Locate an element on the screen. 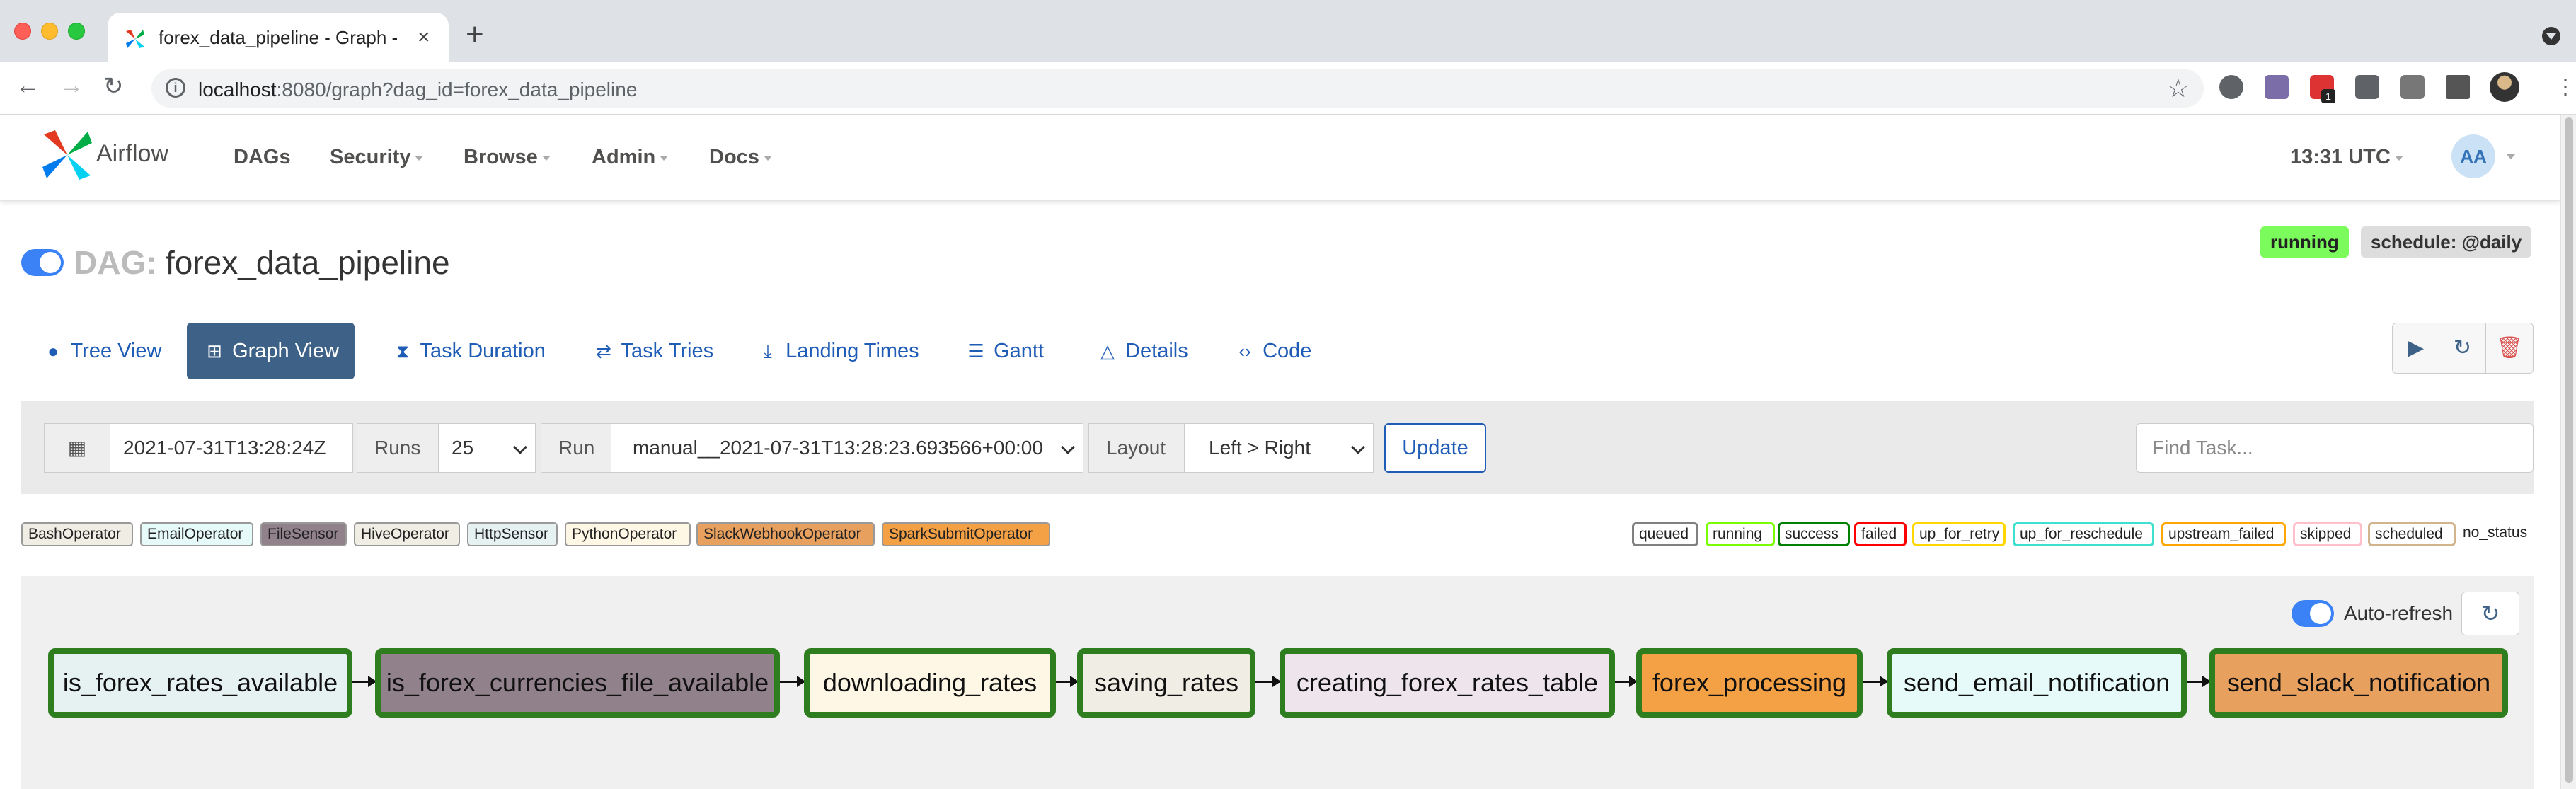 The image size is (2576, 789). tab-close-icon: × is located at coordinates (424, 37).